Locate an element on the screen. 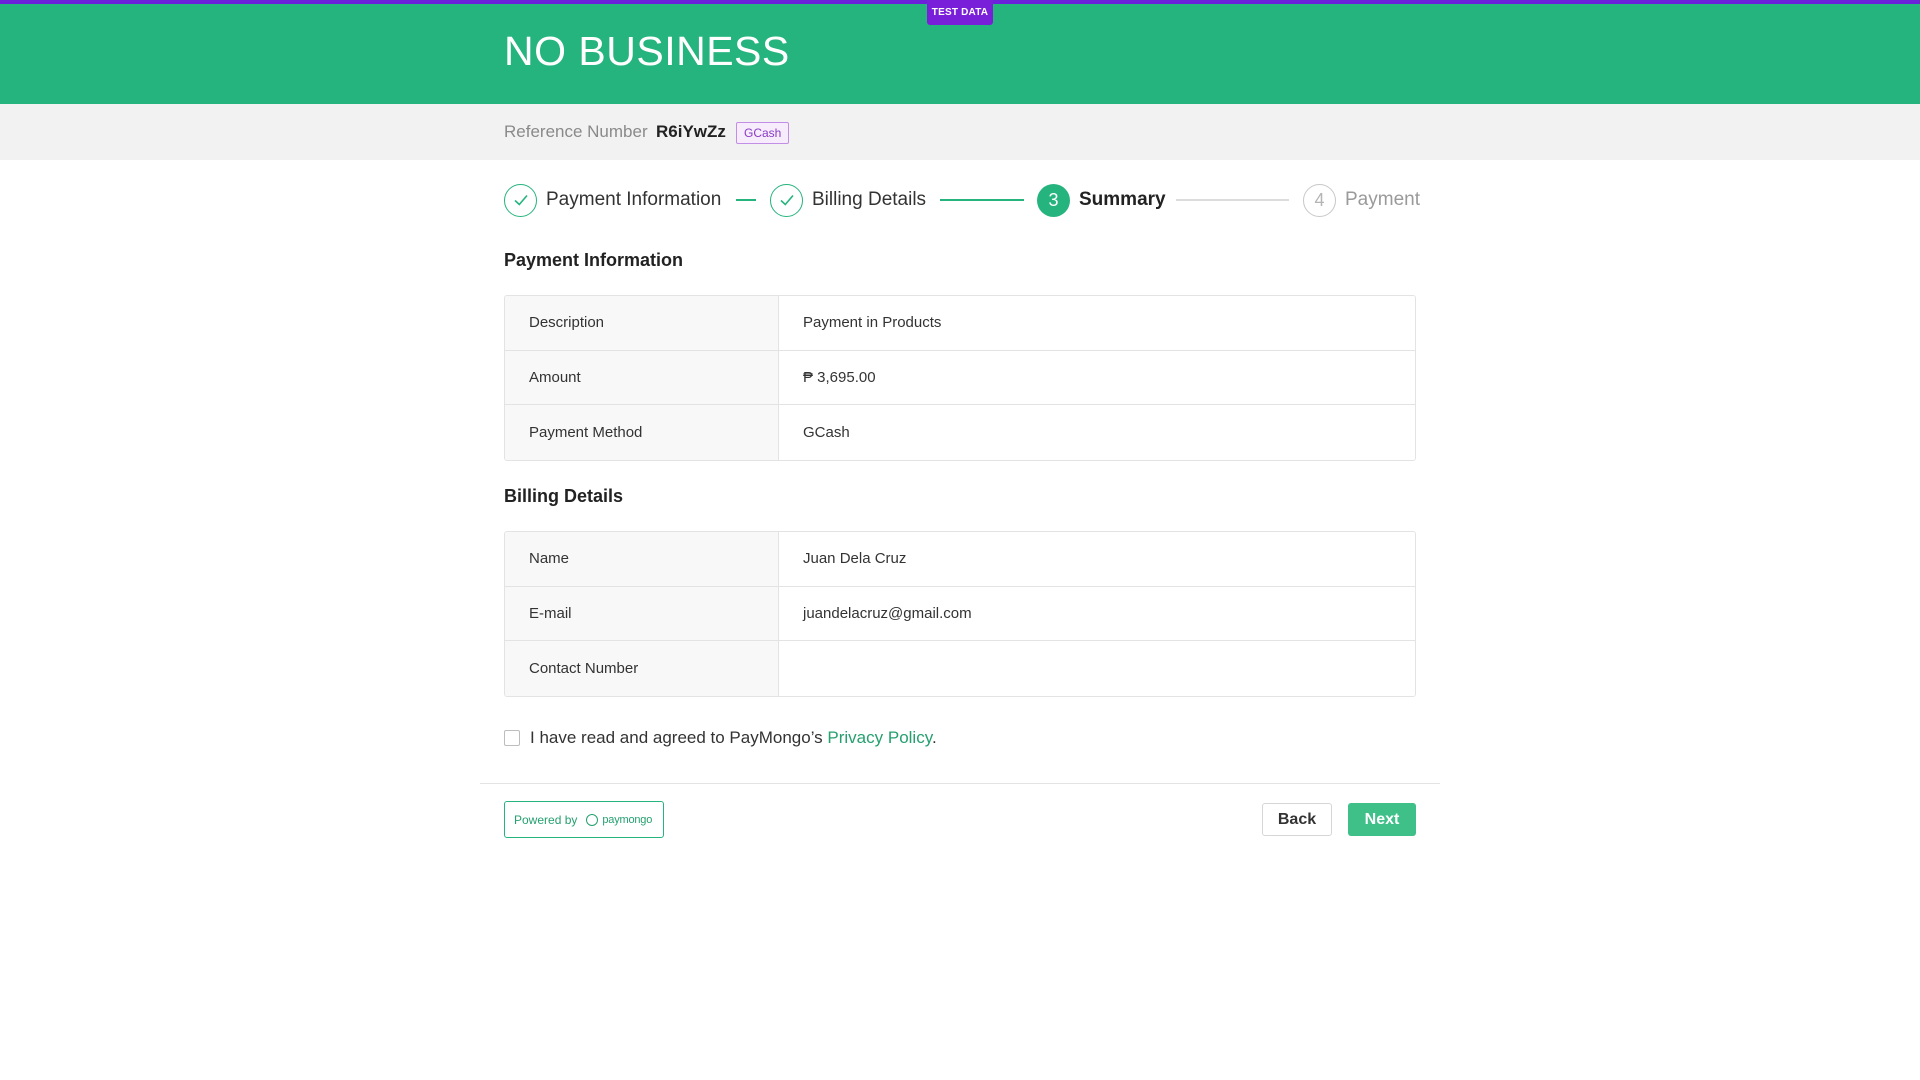 This screenshot has height=1080, width=1920. reference-value: R6iYwZz is located at coordinates (691, 131).